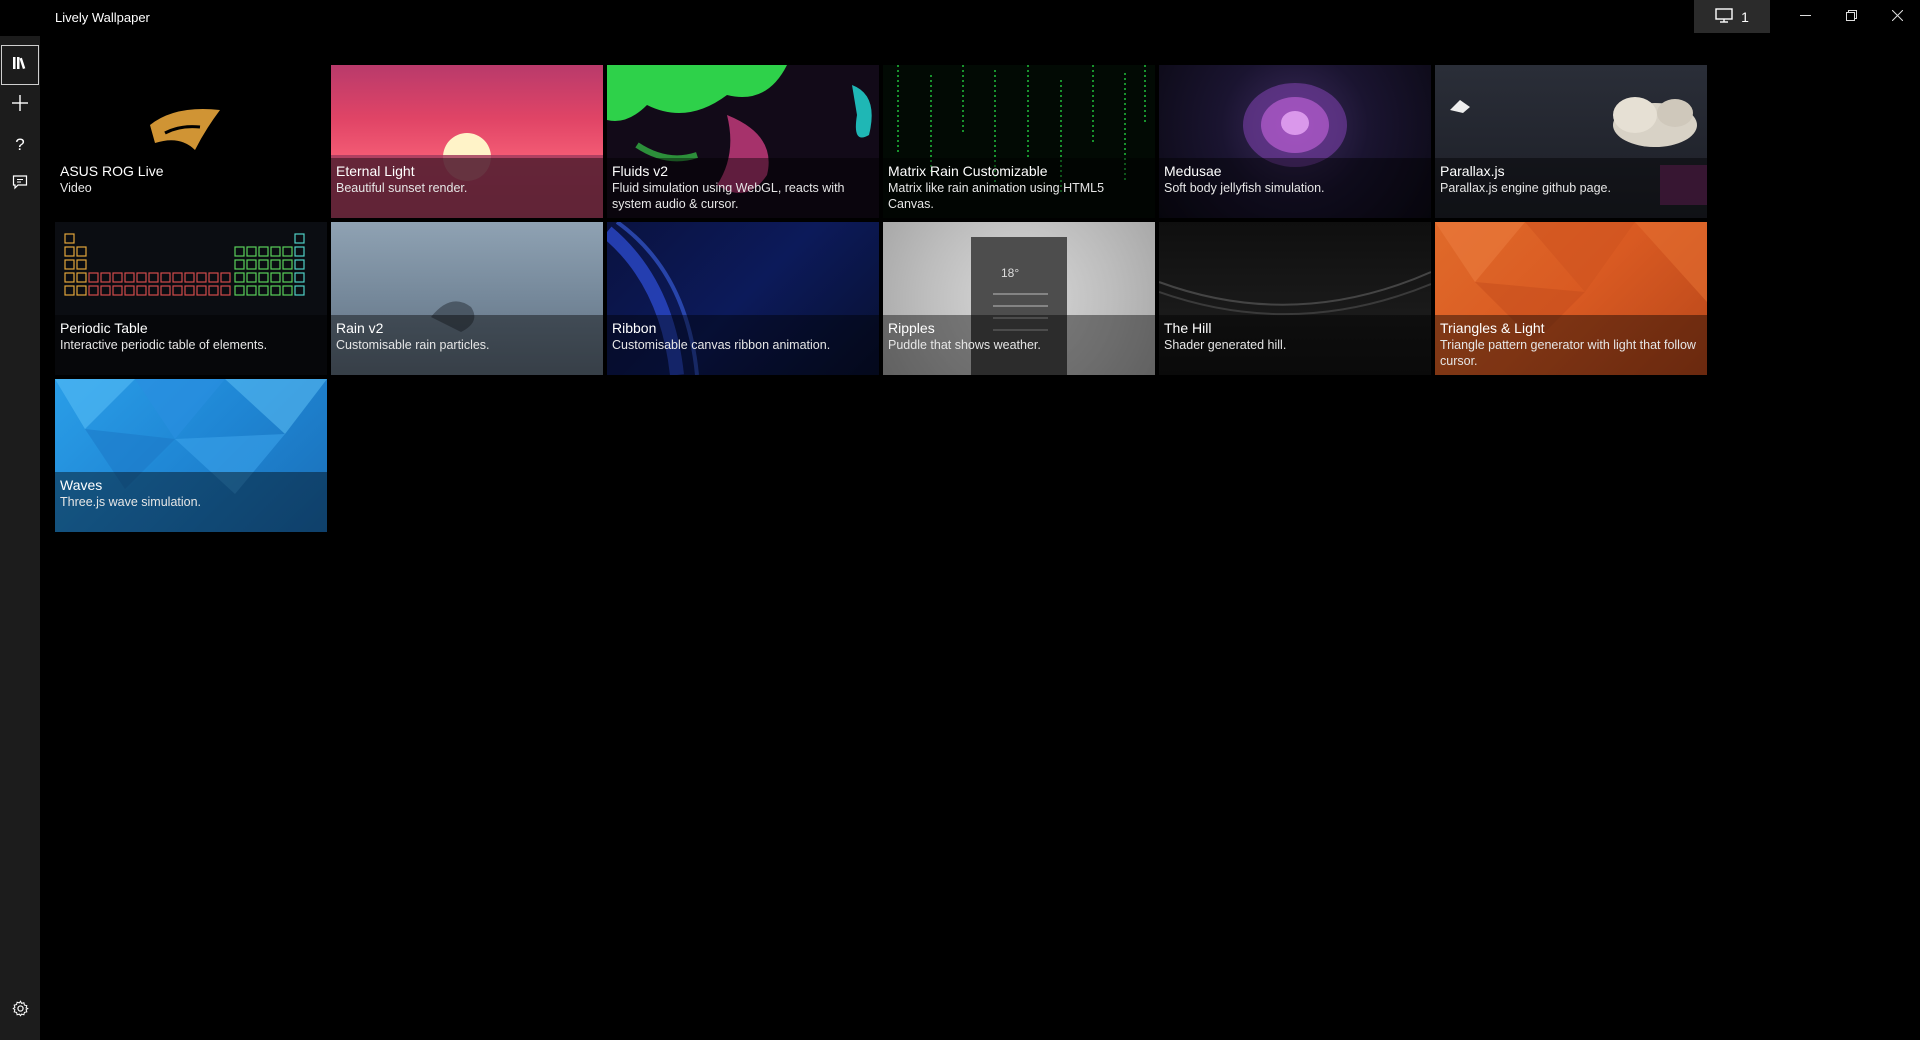 This screenshot has height=1040, width=1920. I want to click on tile-title: Rain v2, so click(360, 328).